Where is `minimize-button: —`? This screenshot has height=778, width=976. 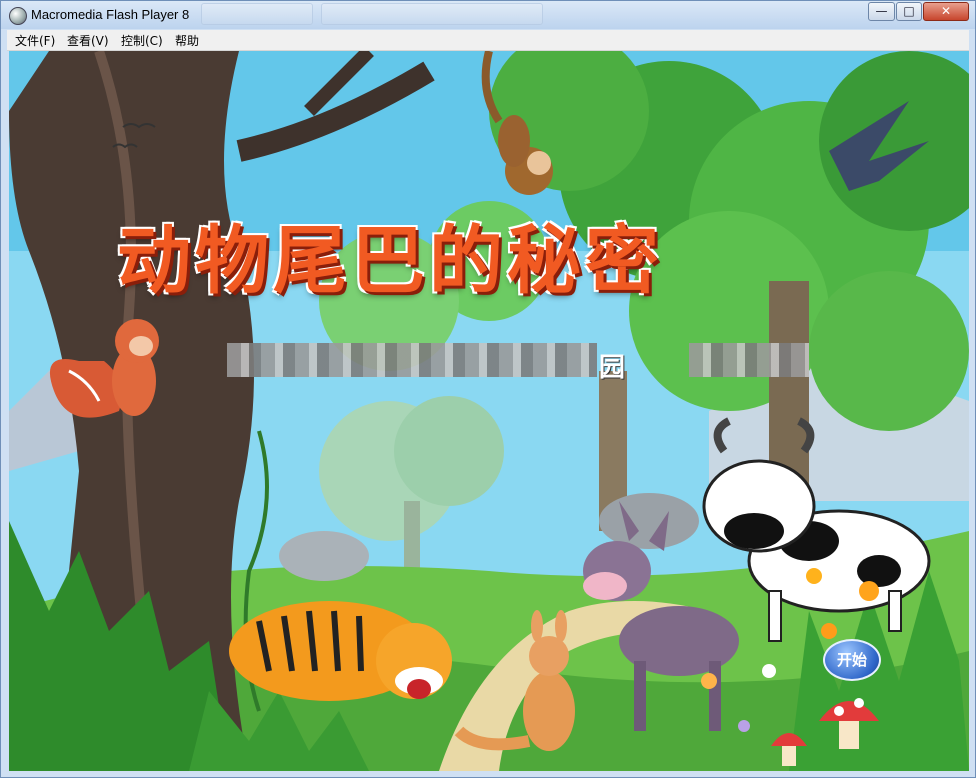
minimize-button: — is located at coordinates (881, 11).